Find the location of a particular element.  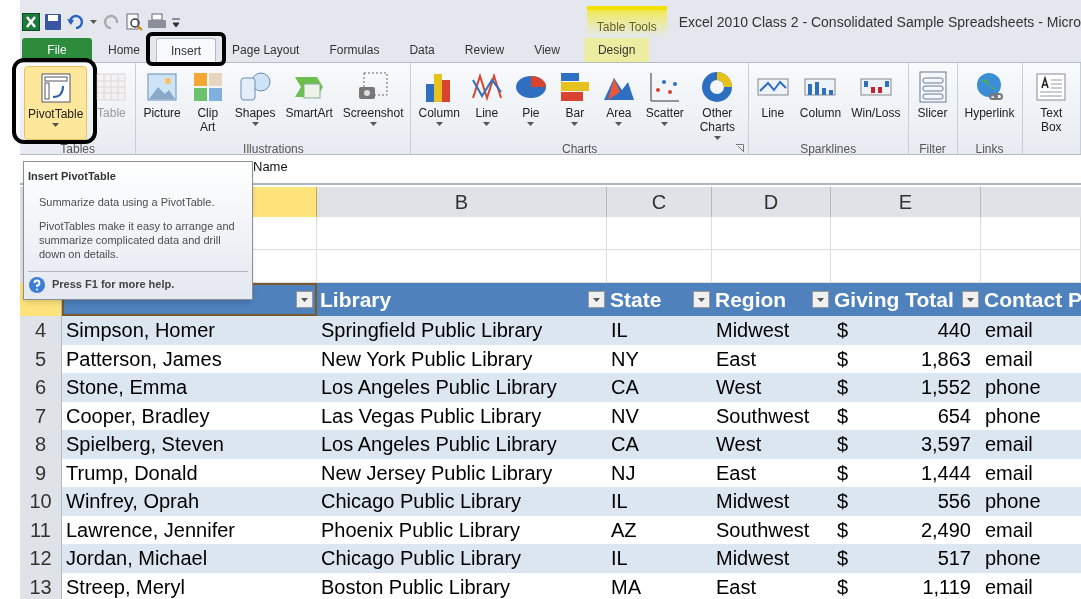

row-number: 5 is located at coordinates (40, 359).